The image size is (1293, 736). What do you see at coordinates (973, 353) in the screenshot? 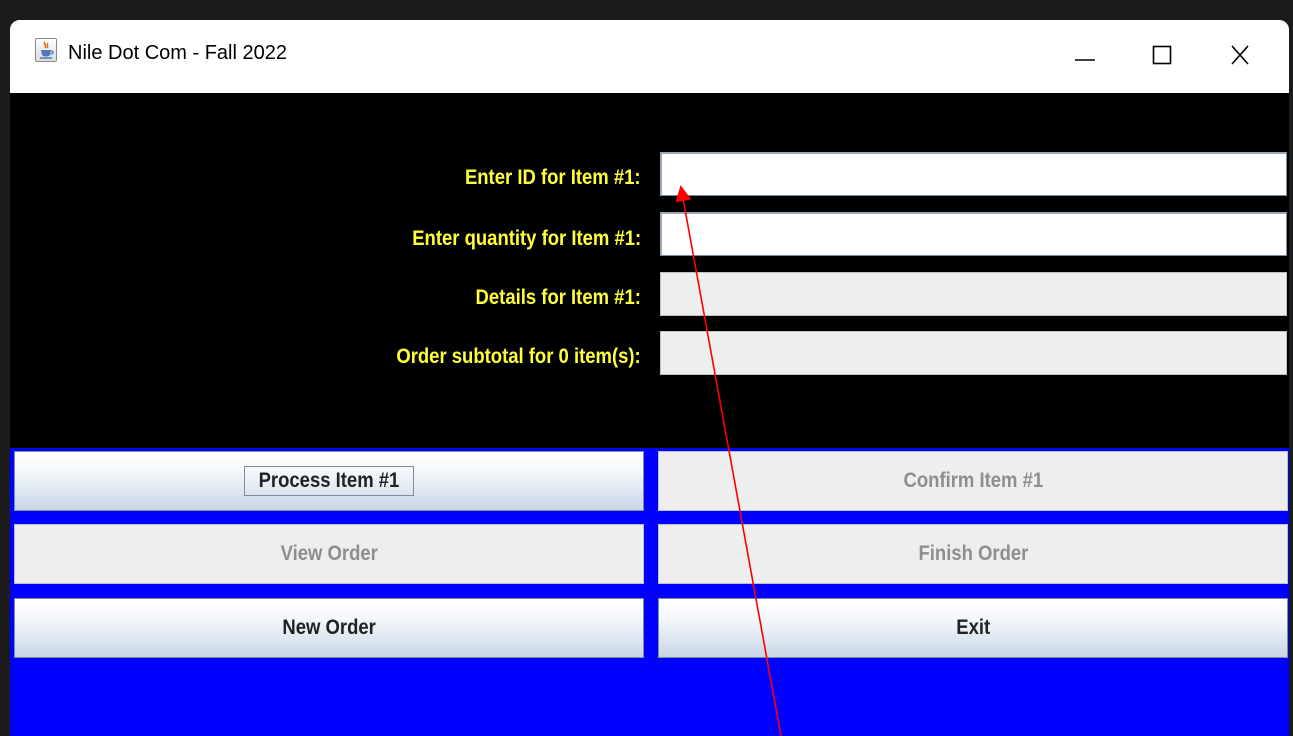
I see `subtotal-field` at bounding box center [973, 353].